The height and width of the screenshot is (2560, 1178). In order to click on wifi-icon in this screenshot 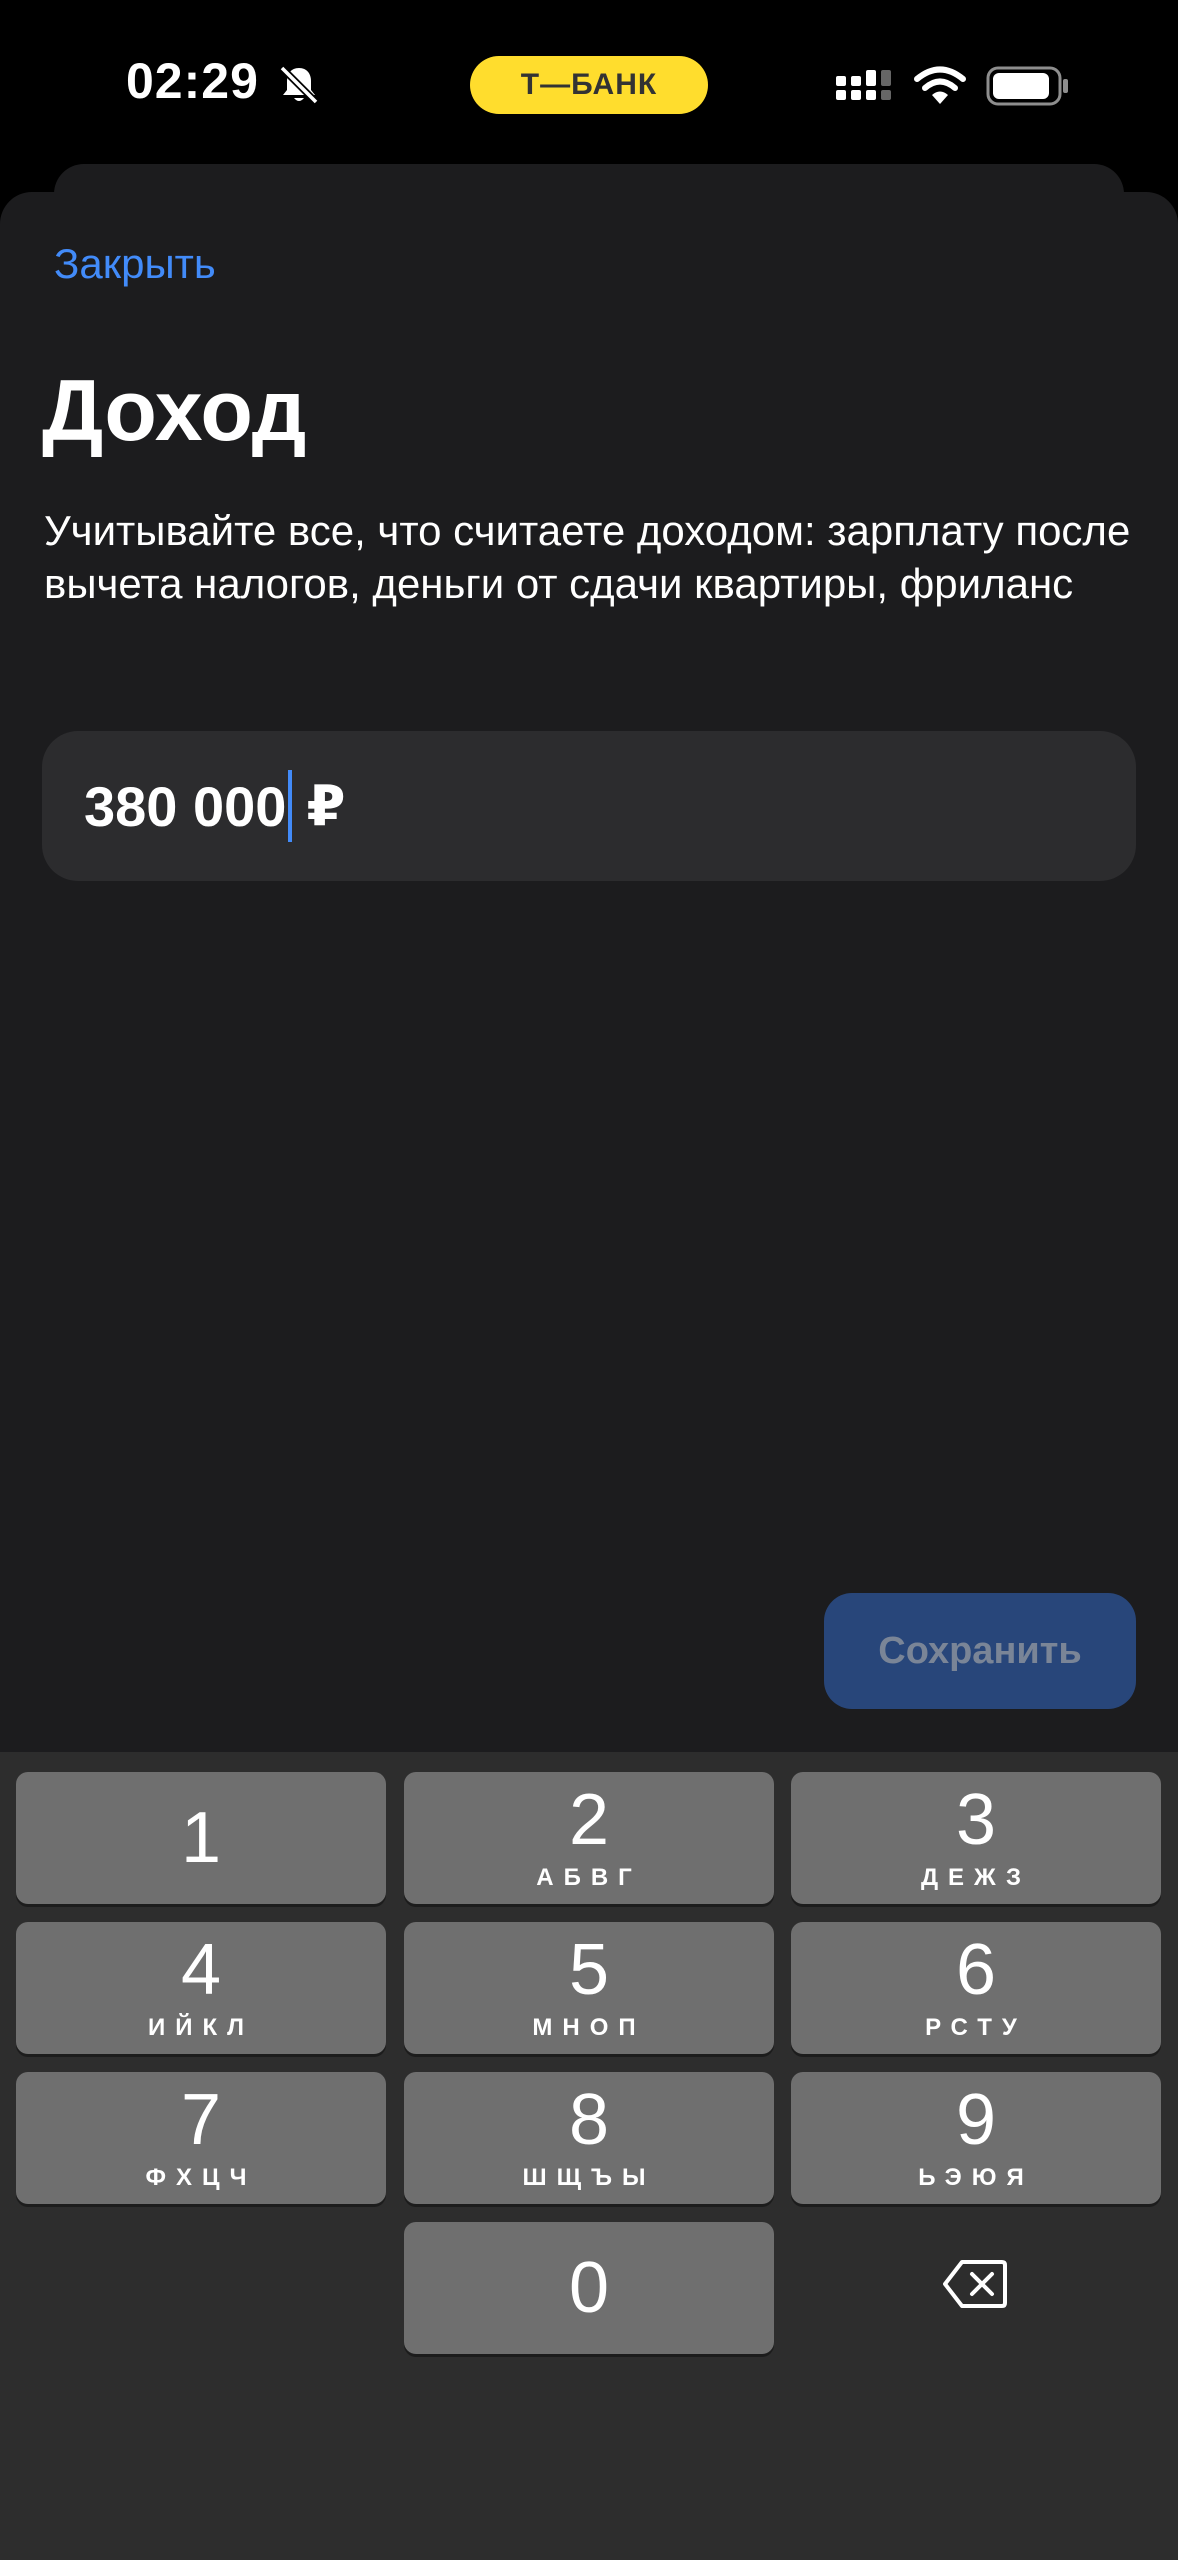, I will do `click(940, 85)`.